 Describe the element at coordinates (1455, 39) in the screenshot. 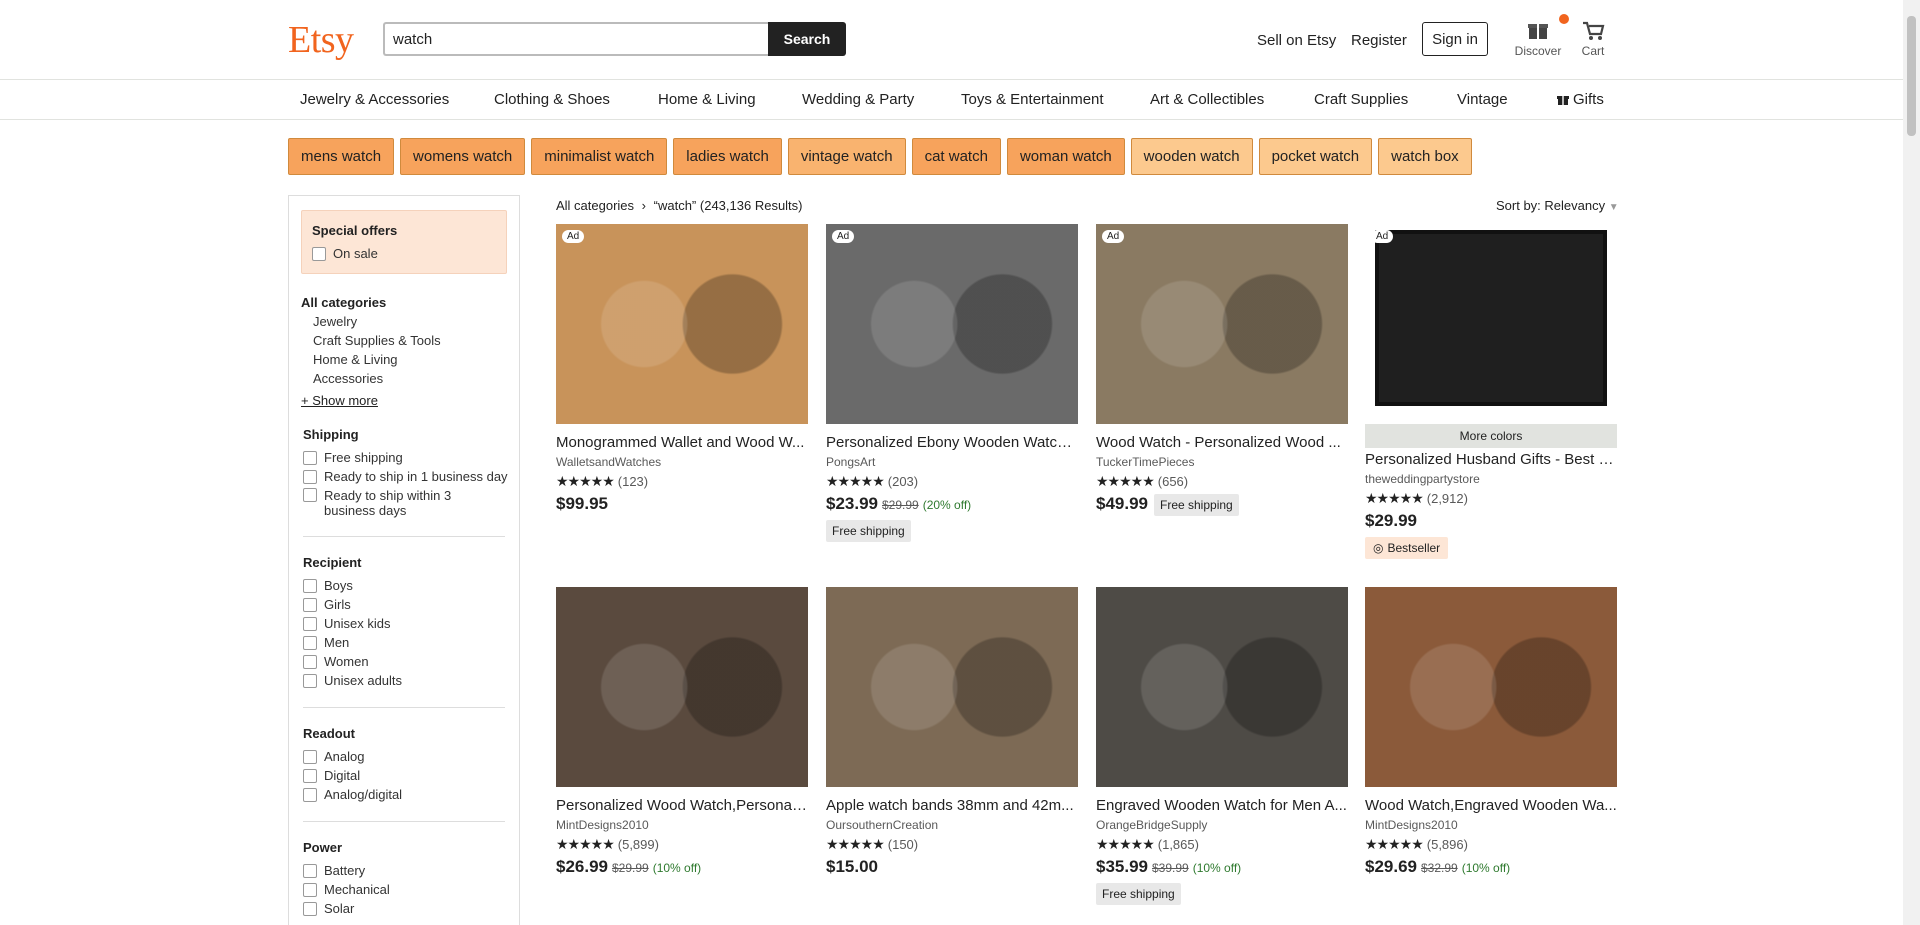

I see `sign-in-button: Sign in` at that location.